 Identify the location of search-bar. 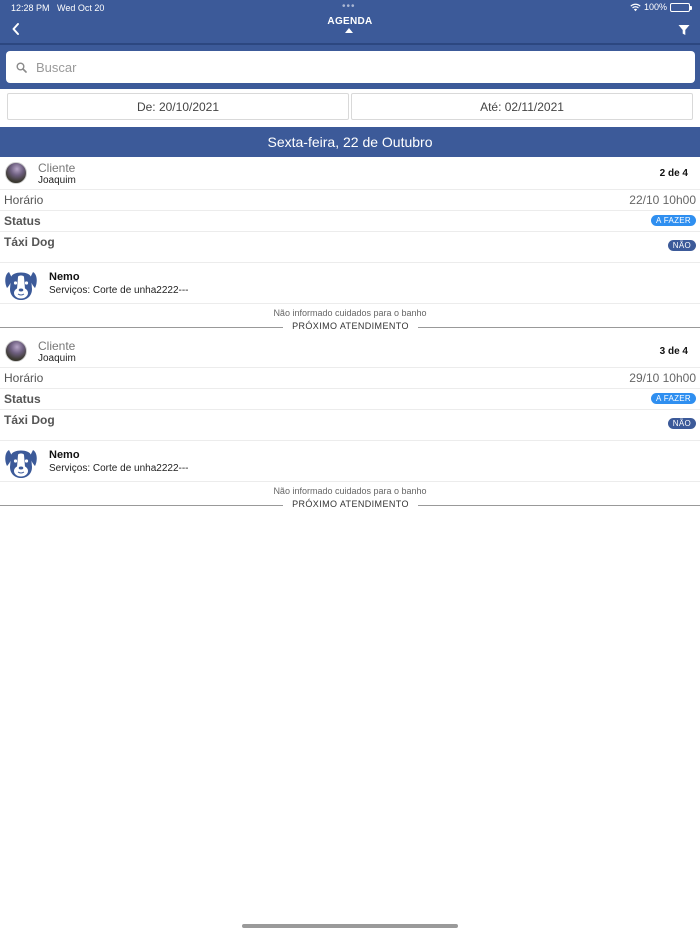
(350, 67).